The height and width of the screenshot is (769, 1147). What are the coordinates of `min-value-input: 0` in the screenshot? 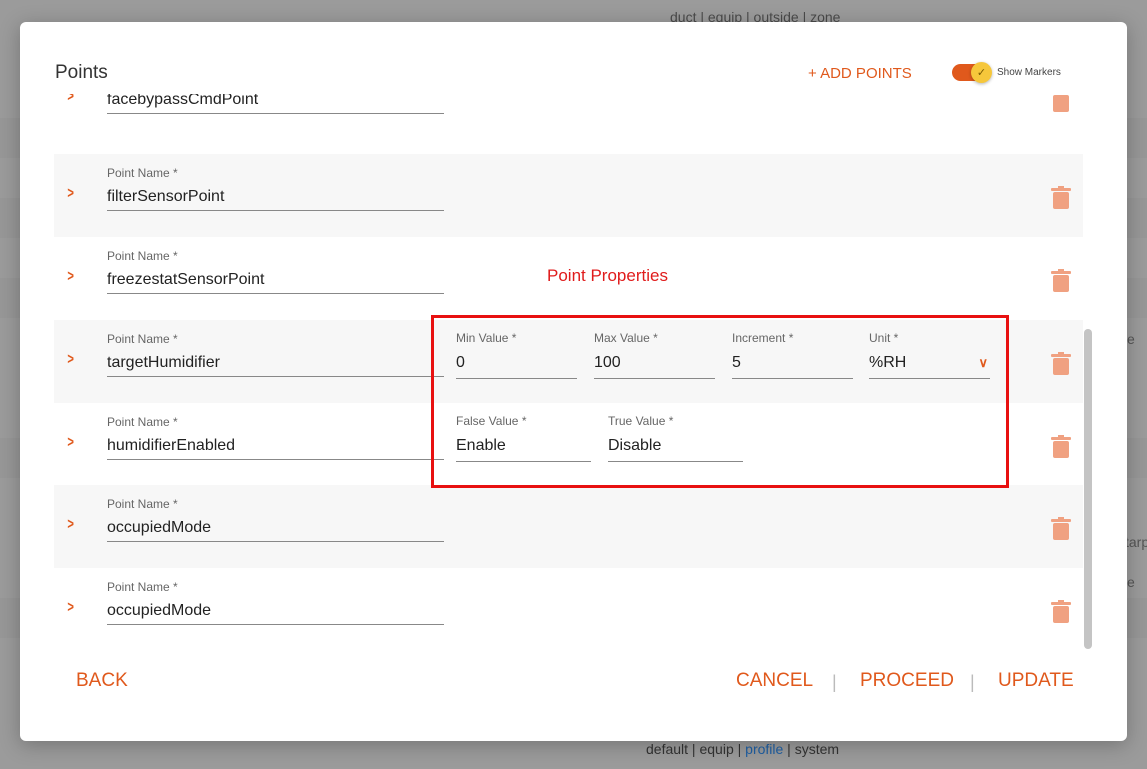 It's located at (516, 366).